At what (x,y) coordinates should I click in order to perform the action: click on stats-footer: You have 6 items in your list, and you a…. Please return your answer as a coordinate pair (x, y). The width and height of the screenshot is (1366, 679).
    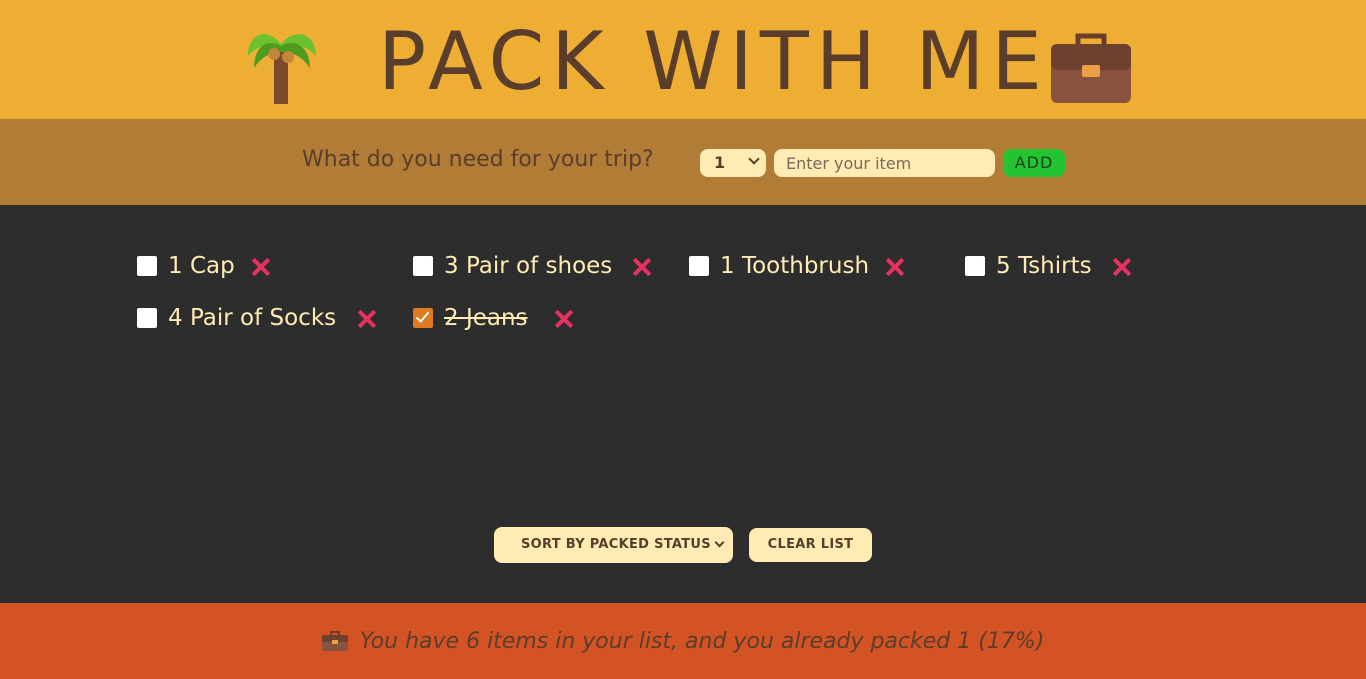
    Looking at the image, I should click on (683, 641).